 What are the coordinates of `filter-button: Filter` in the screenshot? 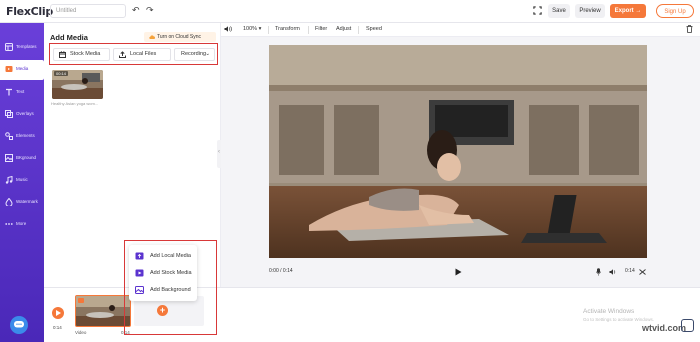 It's located at (321, 29).